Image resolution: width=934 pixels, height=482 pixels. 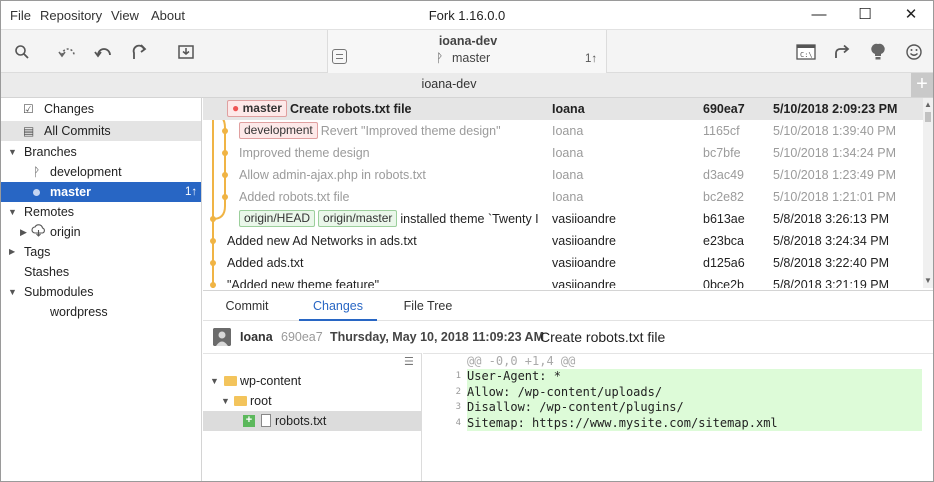 What do you see at coordinates (358, 218) in the screenshot?
I see `branch-tag-origin-master: origin/master` at bounding box center [358, 218].